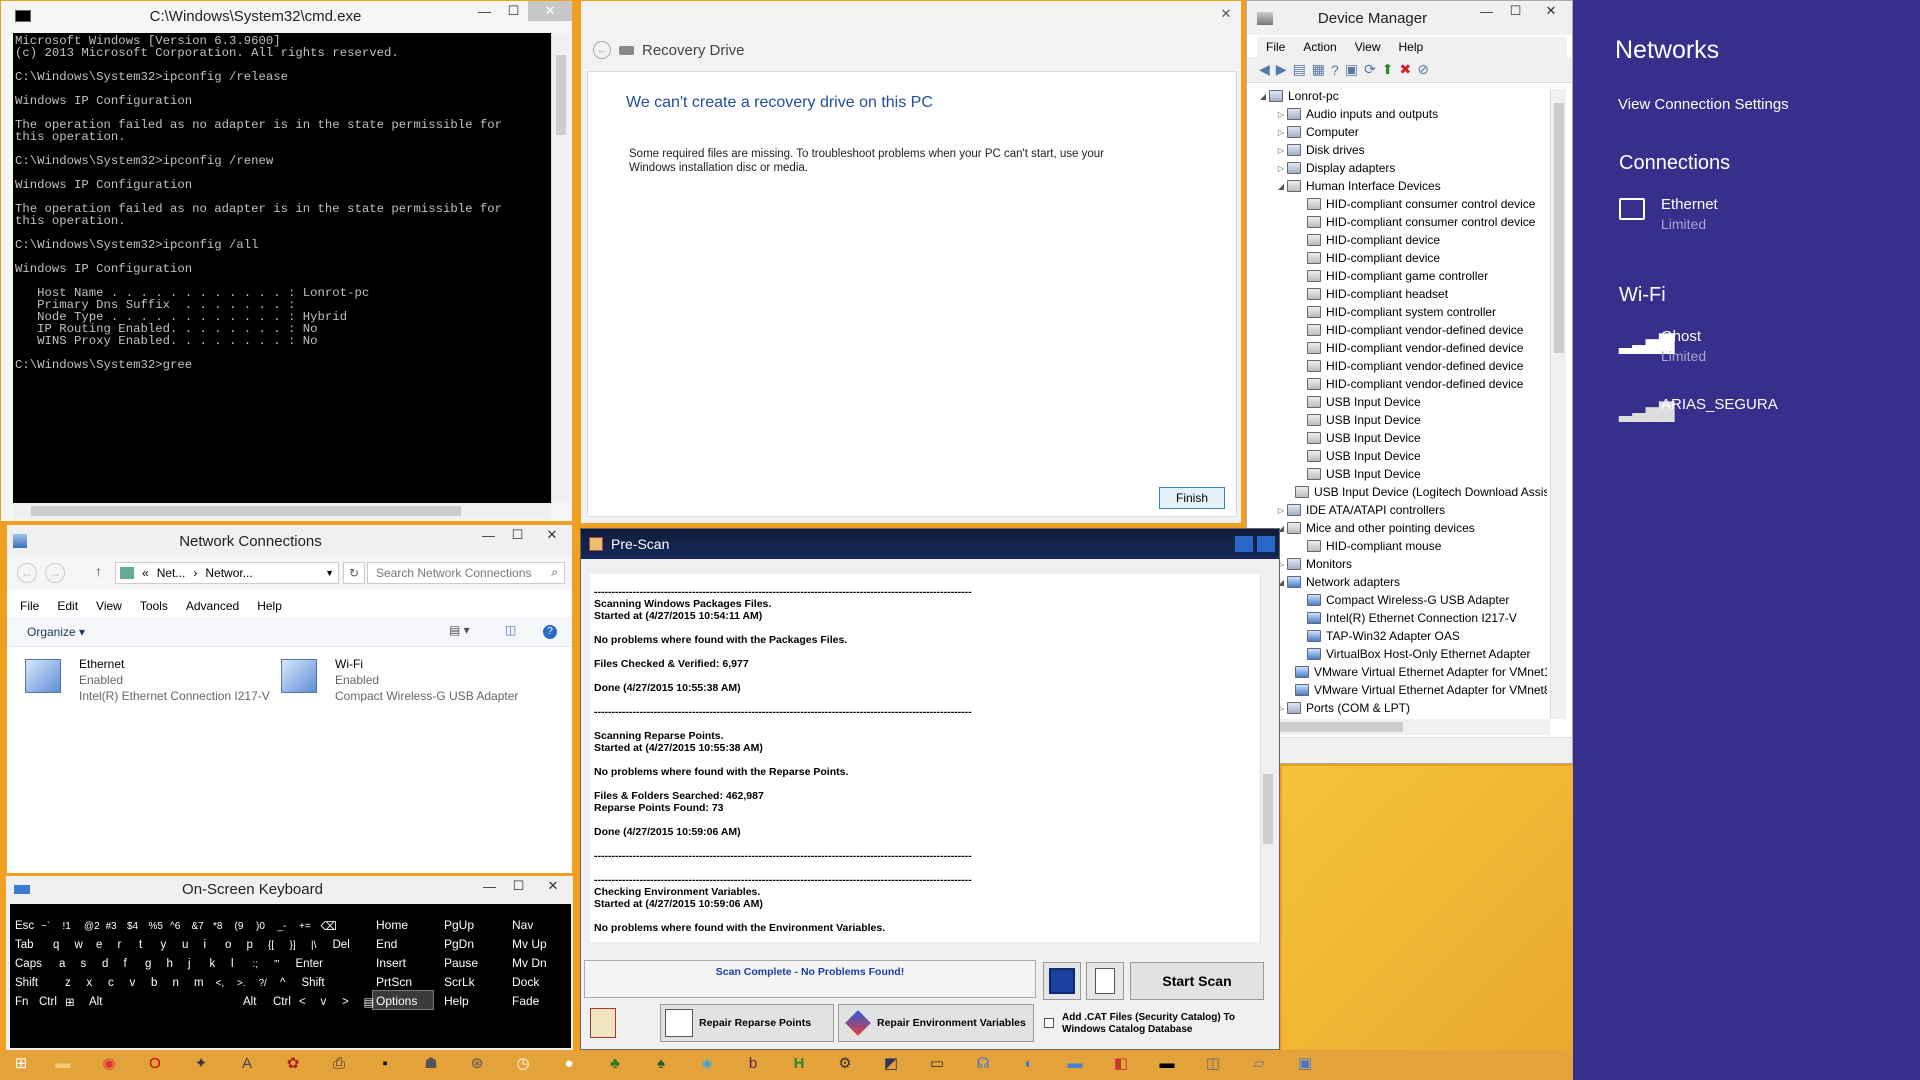  I want to click on change-view-icon: ▤ ▾, so click(459, 630).